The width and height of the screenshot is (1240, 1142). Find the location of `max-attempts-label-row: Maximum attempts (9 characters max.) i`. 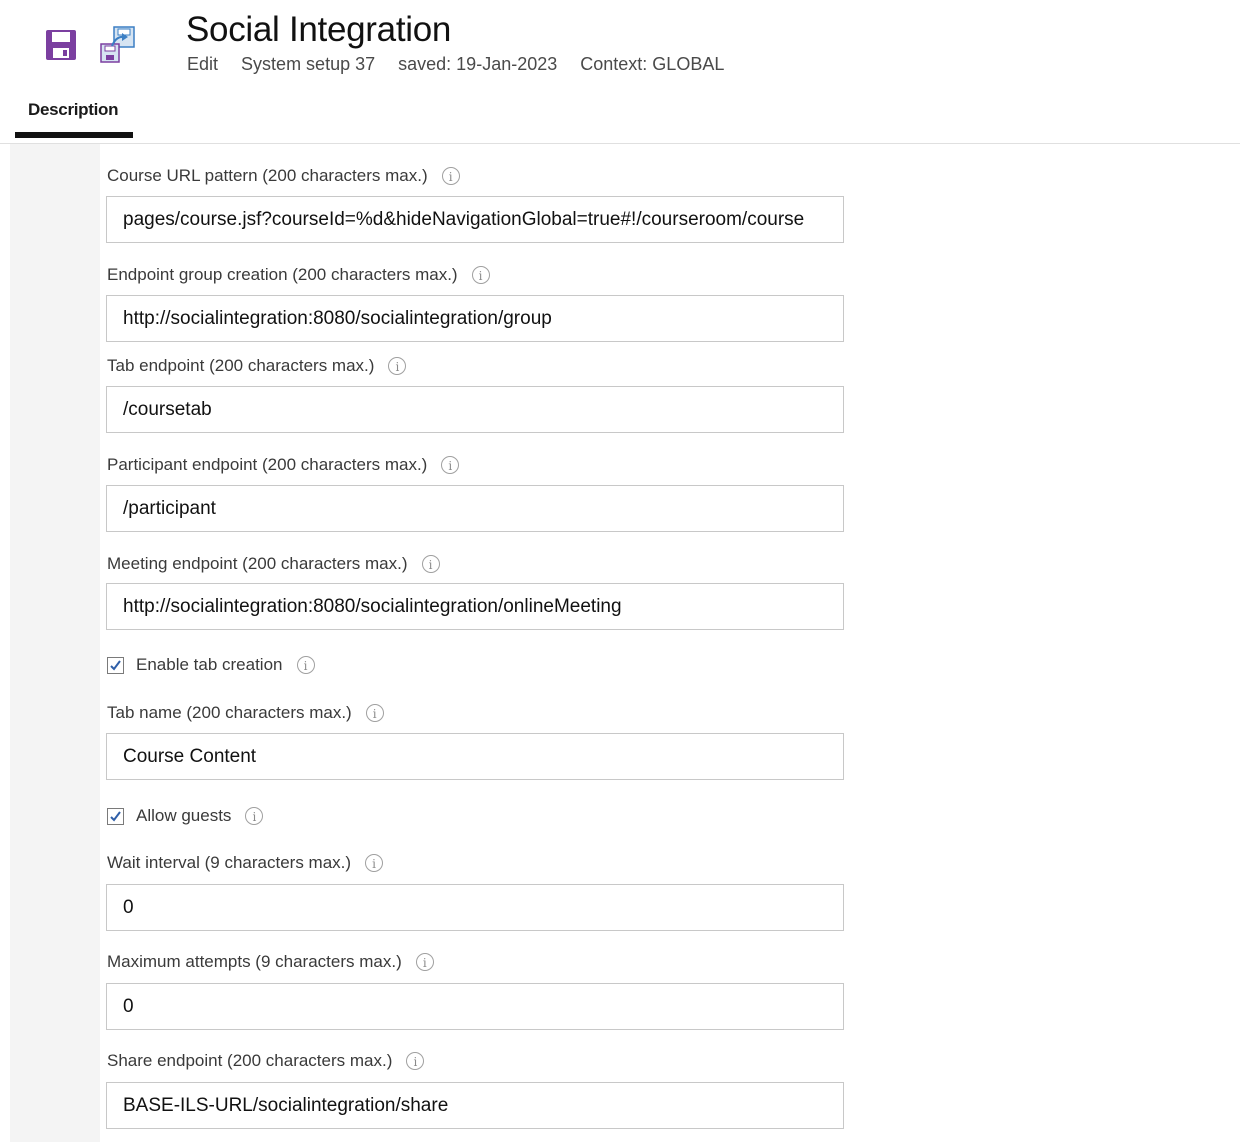

max-attempts-label-row: Maximum attempts (9 characters max.) i is located at coordinates (270, 962).